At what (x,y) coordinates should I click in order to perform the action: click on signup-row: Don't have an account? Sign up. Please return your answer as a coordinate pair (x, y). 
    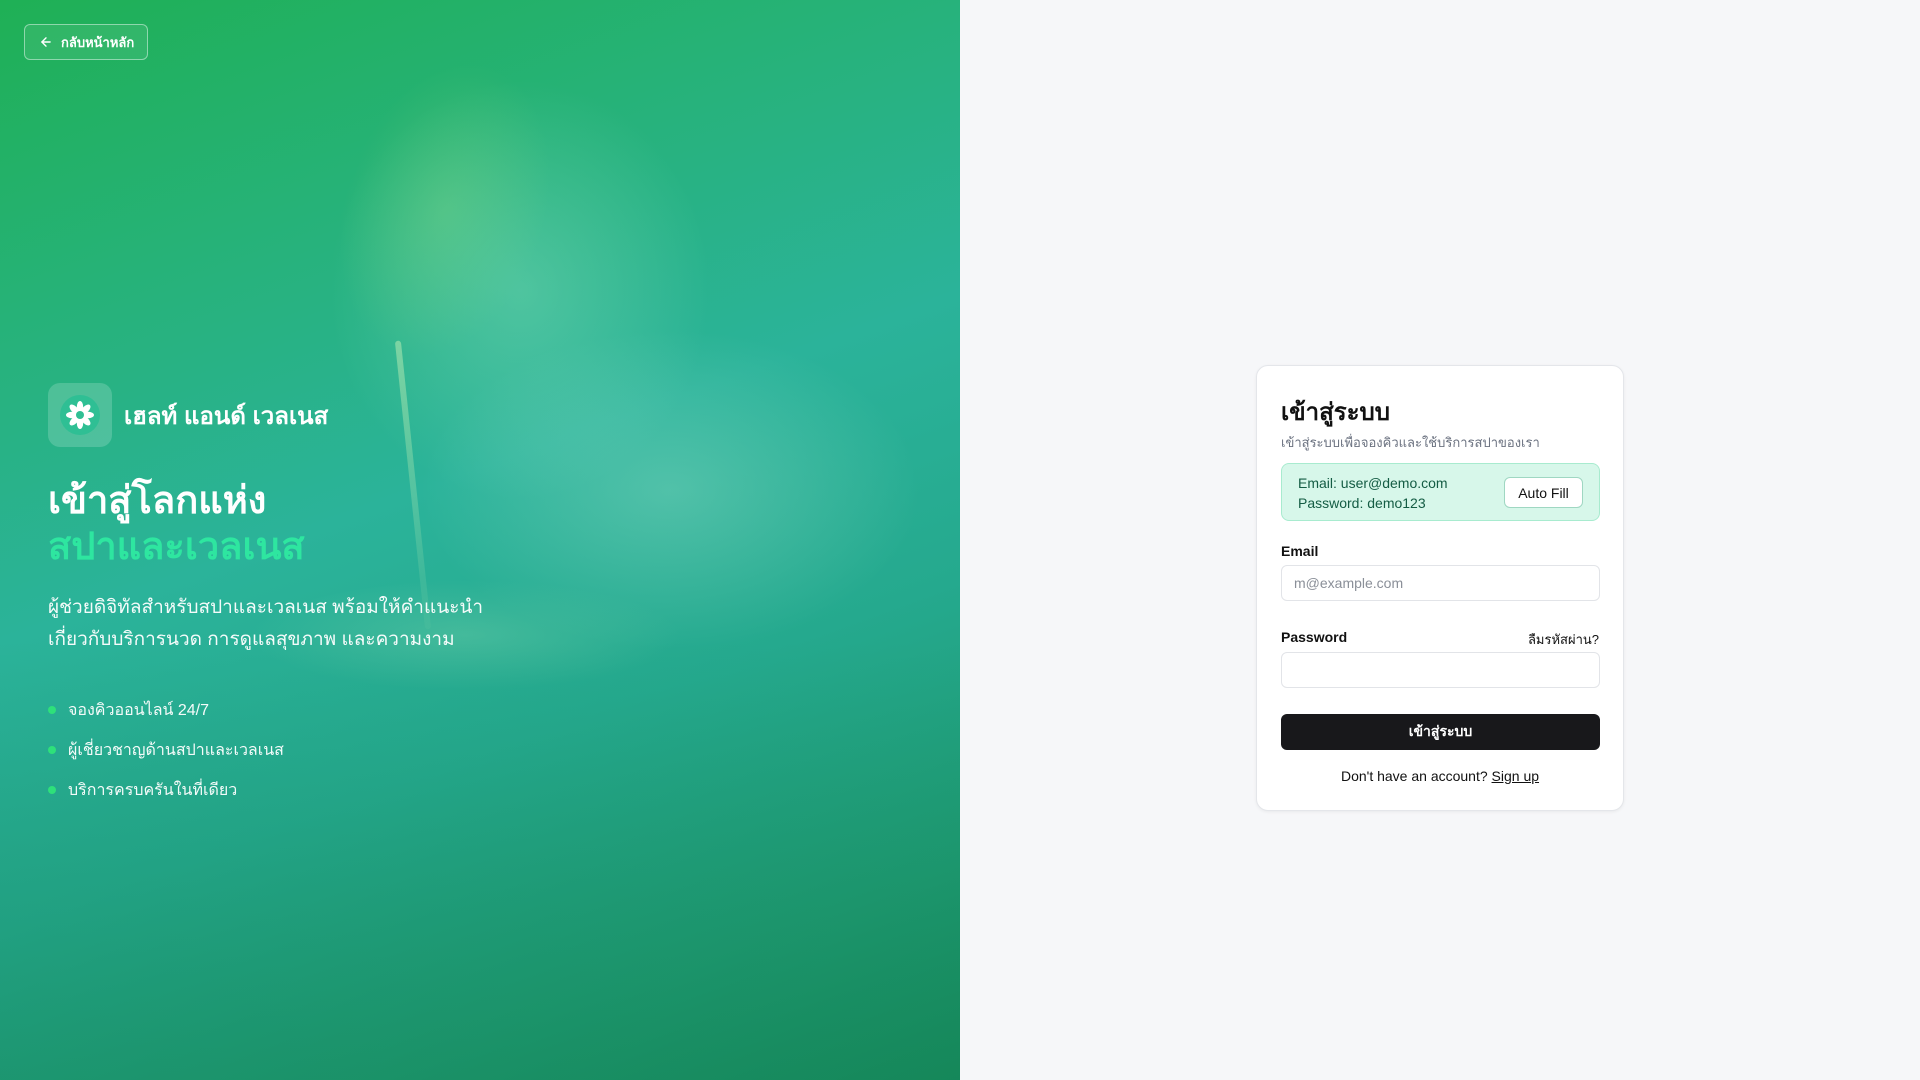
    Looking at the image, I should click on (1440, 776).